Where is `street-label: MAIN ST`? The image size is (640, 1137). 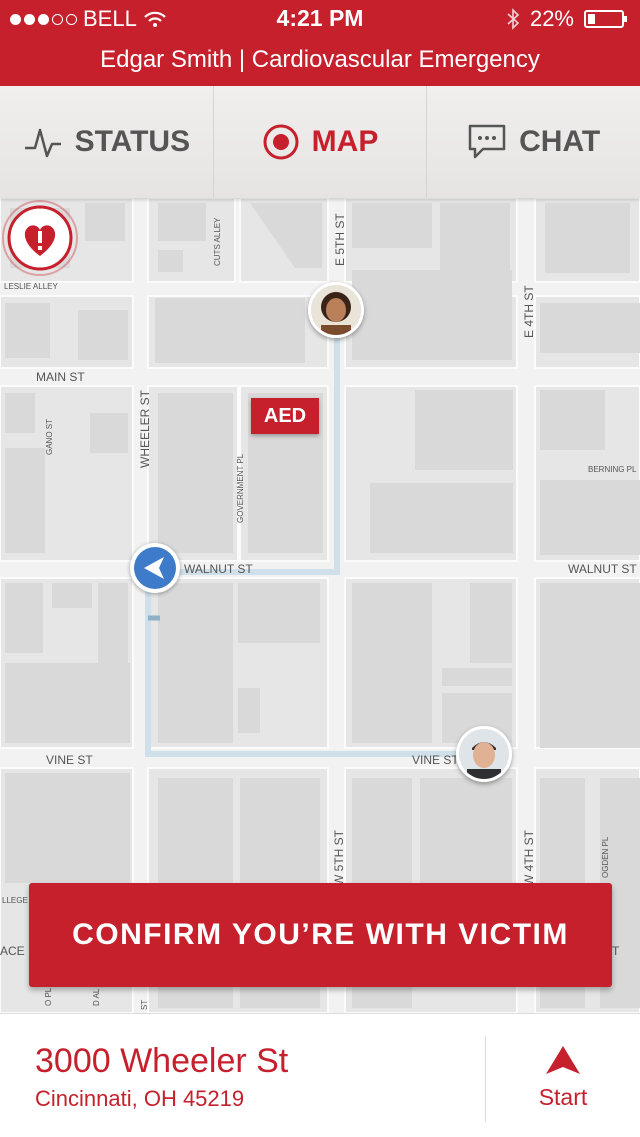
street-label: MAIN ST is located at coordinates (60, 377).